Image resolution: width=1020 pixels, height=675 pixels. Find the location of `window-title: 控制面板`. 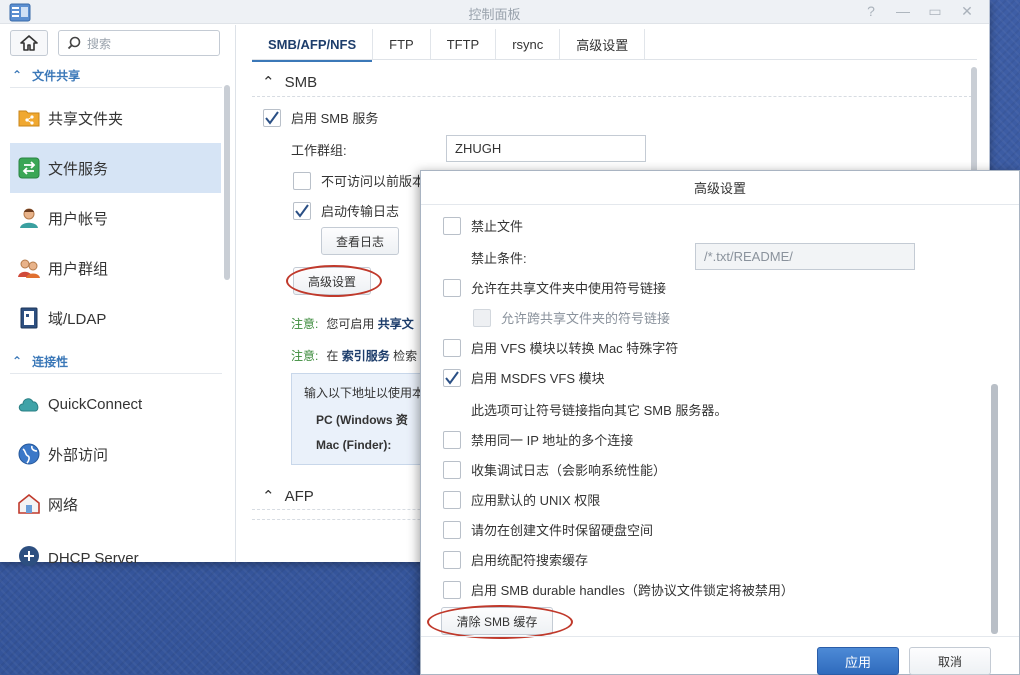

window-title: 控制面板 is located at coordinates (494, 14).